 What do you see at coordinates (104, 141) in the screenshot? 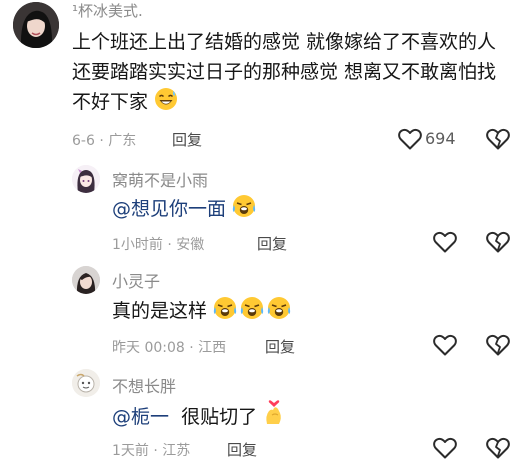
I see `comment-meta: 6-6 · 广东` at bounding box center [104, 141].